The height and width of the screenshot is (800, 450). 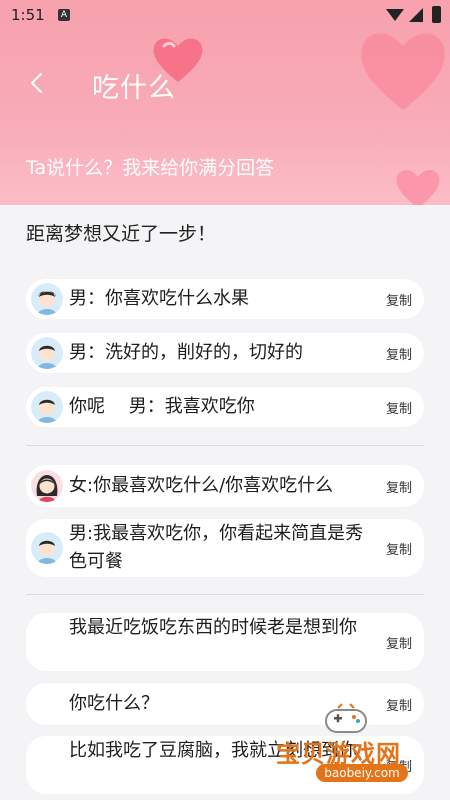 I want to click on page-subtitle: Ta说什么？我来给你满分回答, so click(x=150, y=168).